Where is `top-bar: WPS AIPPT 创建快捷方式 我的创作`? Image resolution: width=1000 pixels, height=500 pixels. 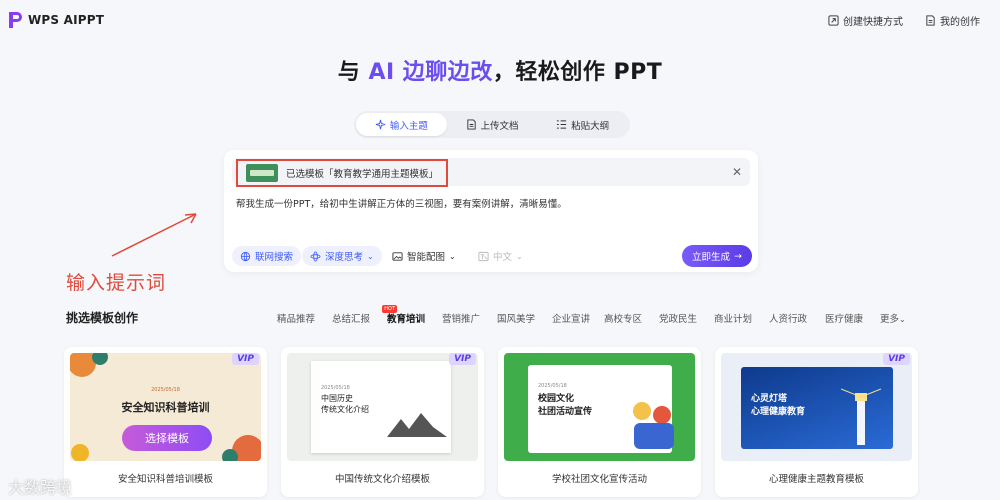
top-bar: WPS AIPPT 创建快捷方式 我的创作 is located at coordinates (500, 21).